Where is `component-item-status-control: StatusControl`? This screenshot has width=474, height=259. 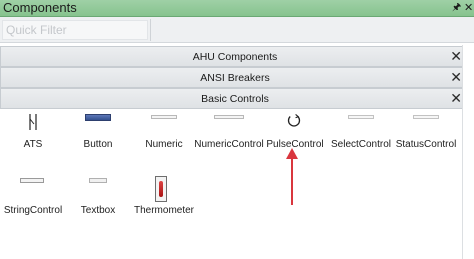 component-item-status-control: StatusControl is located at coordinates (426, 140).